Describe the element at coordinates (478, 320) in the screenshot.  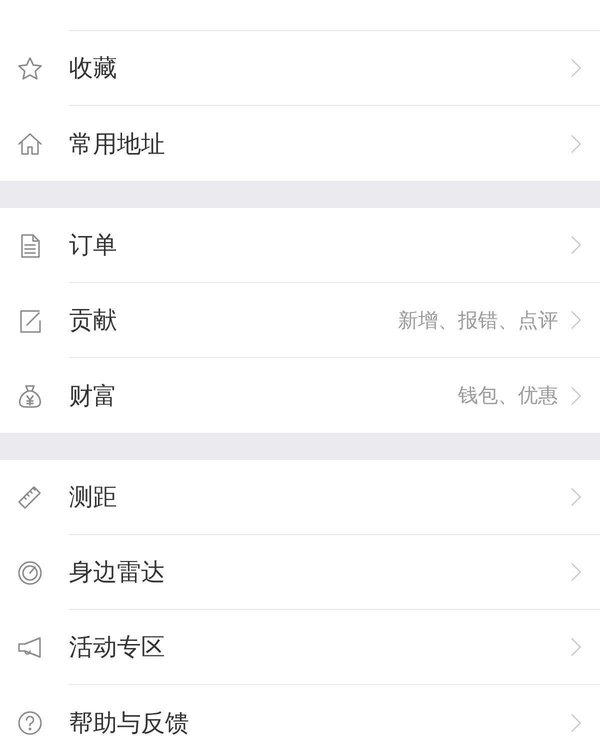
I see `menu-detail: 新增、报错、点评` at that location.